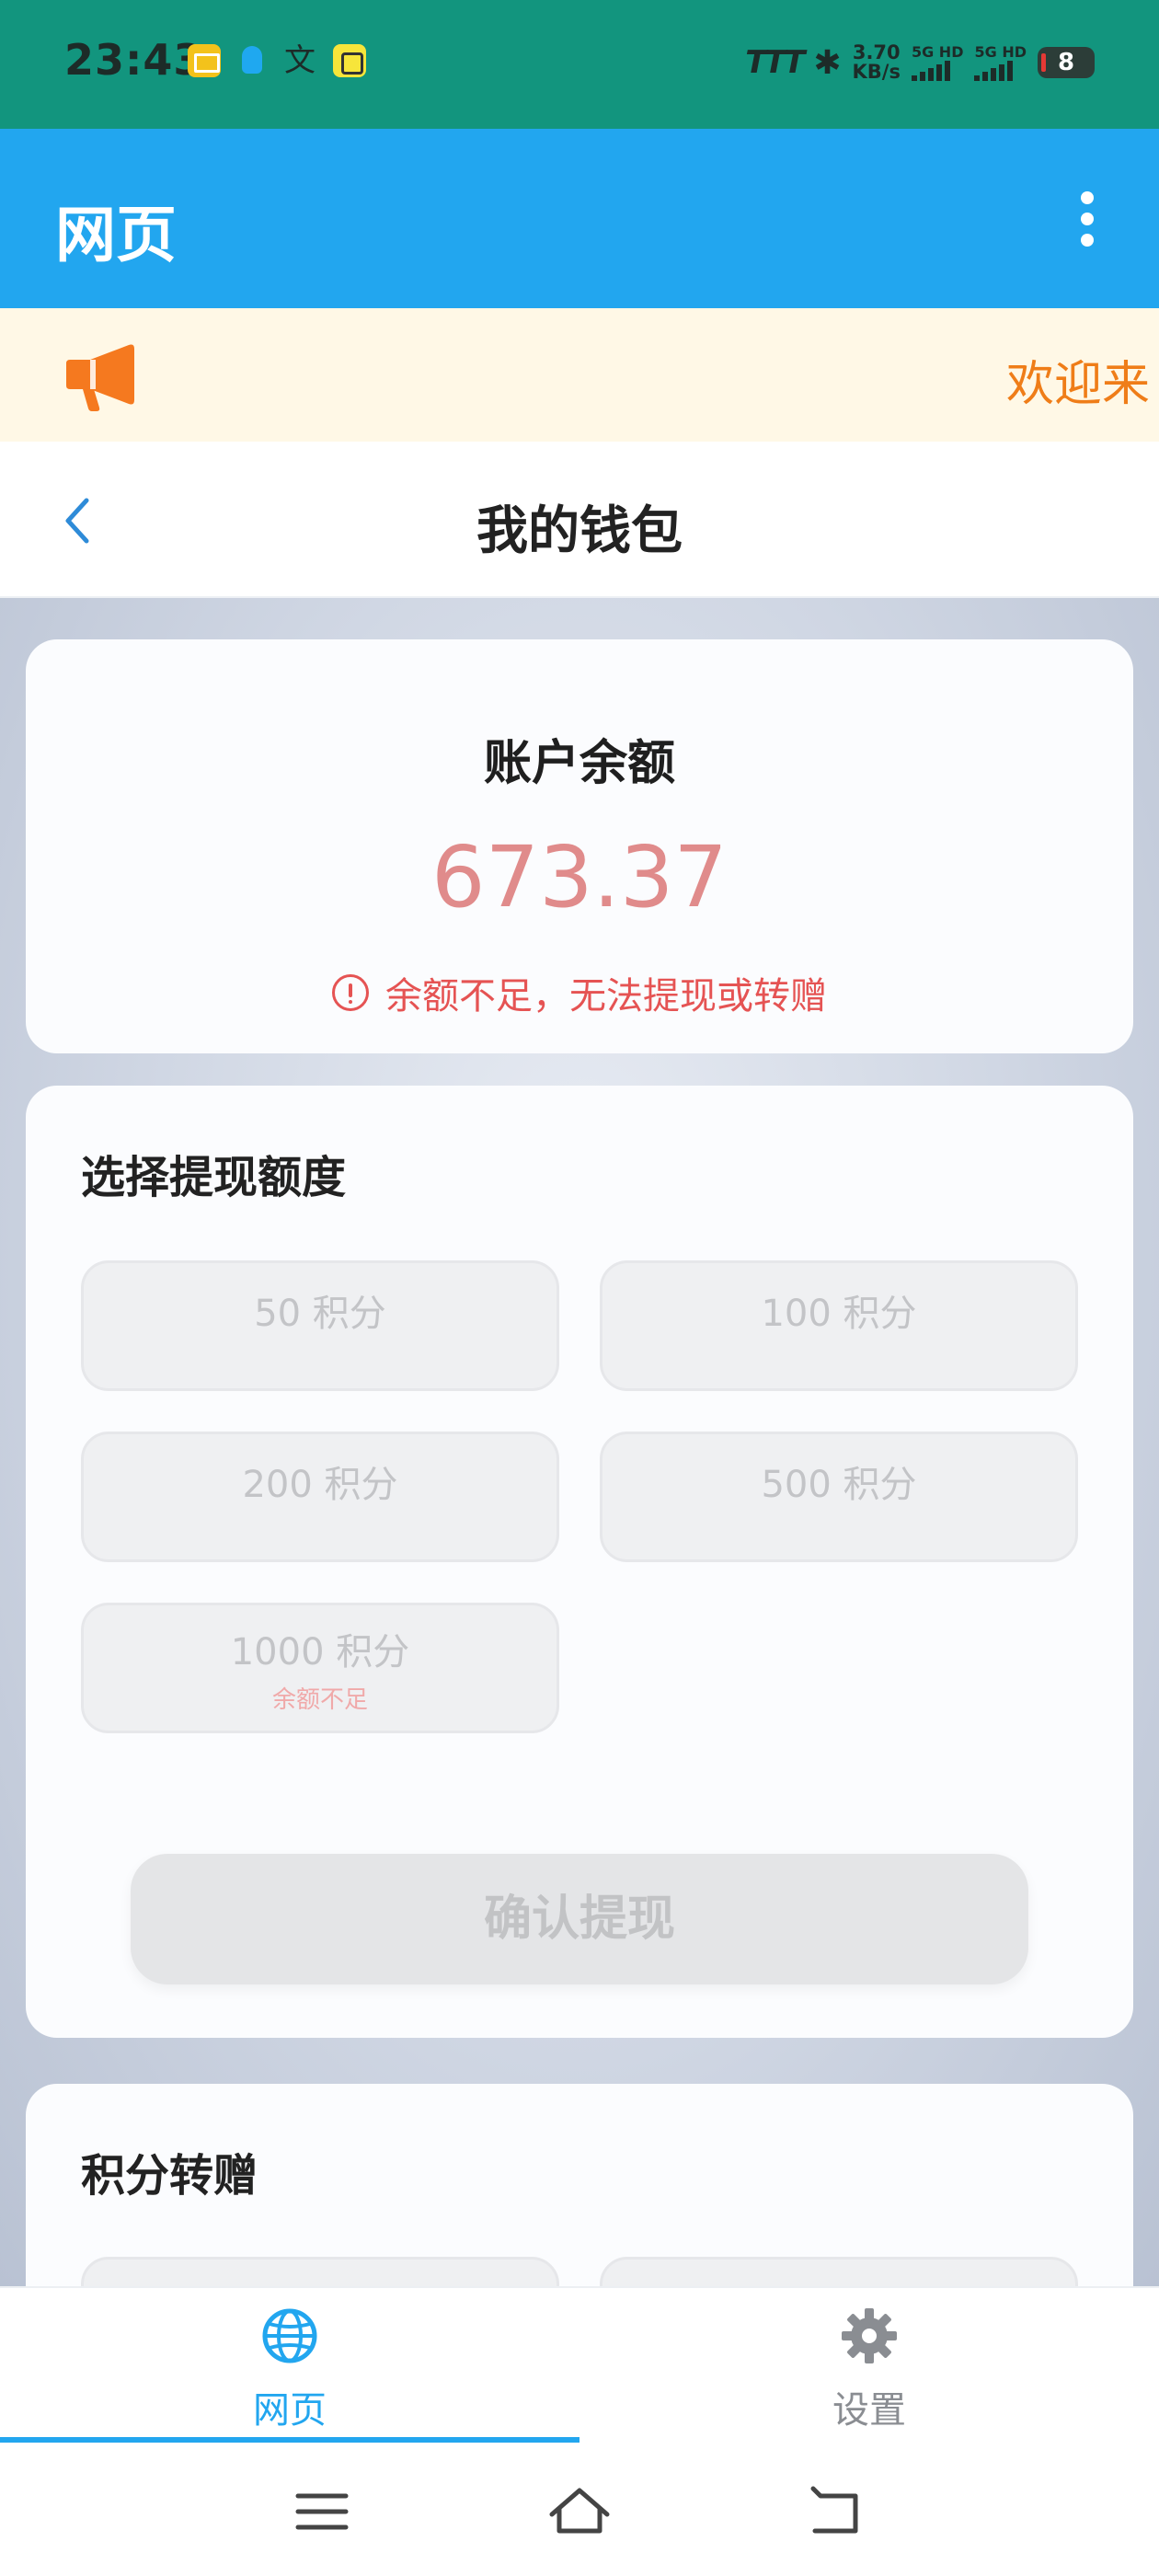 Image resolution: width=1159 pixels, height=2576 pixels. I want to click on notice-bar: 欢迎来, so click(579, 375).